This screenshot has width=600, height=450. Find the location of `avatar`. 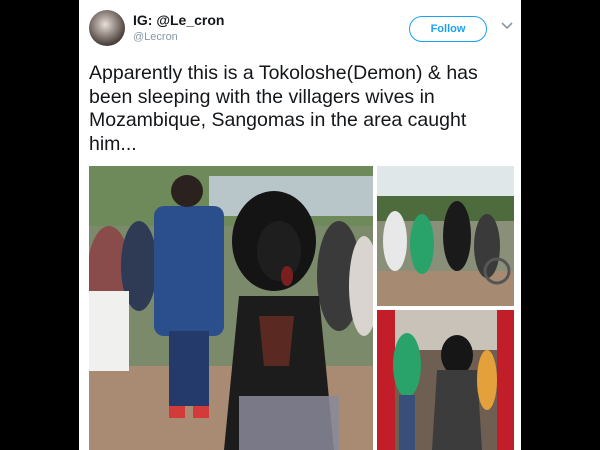

avatar is located at coordinates (107, 28).